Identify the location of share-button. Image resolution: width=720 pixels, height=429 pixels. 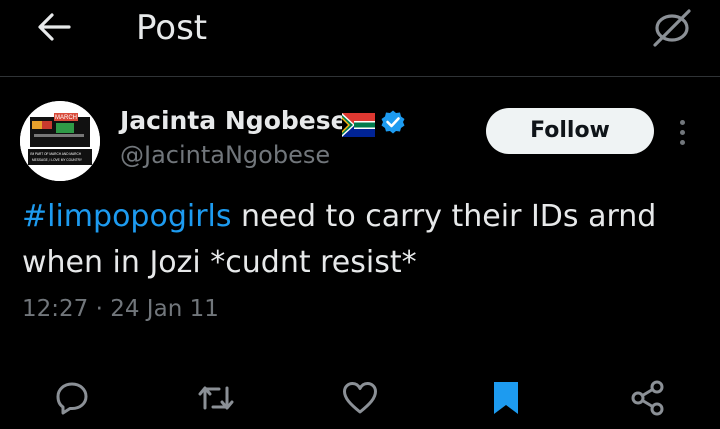
(648, 398).